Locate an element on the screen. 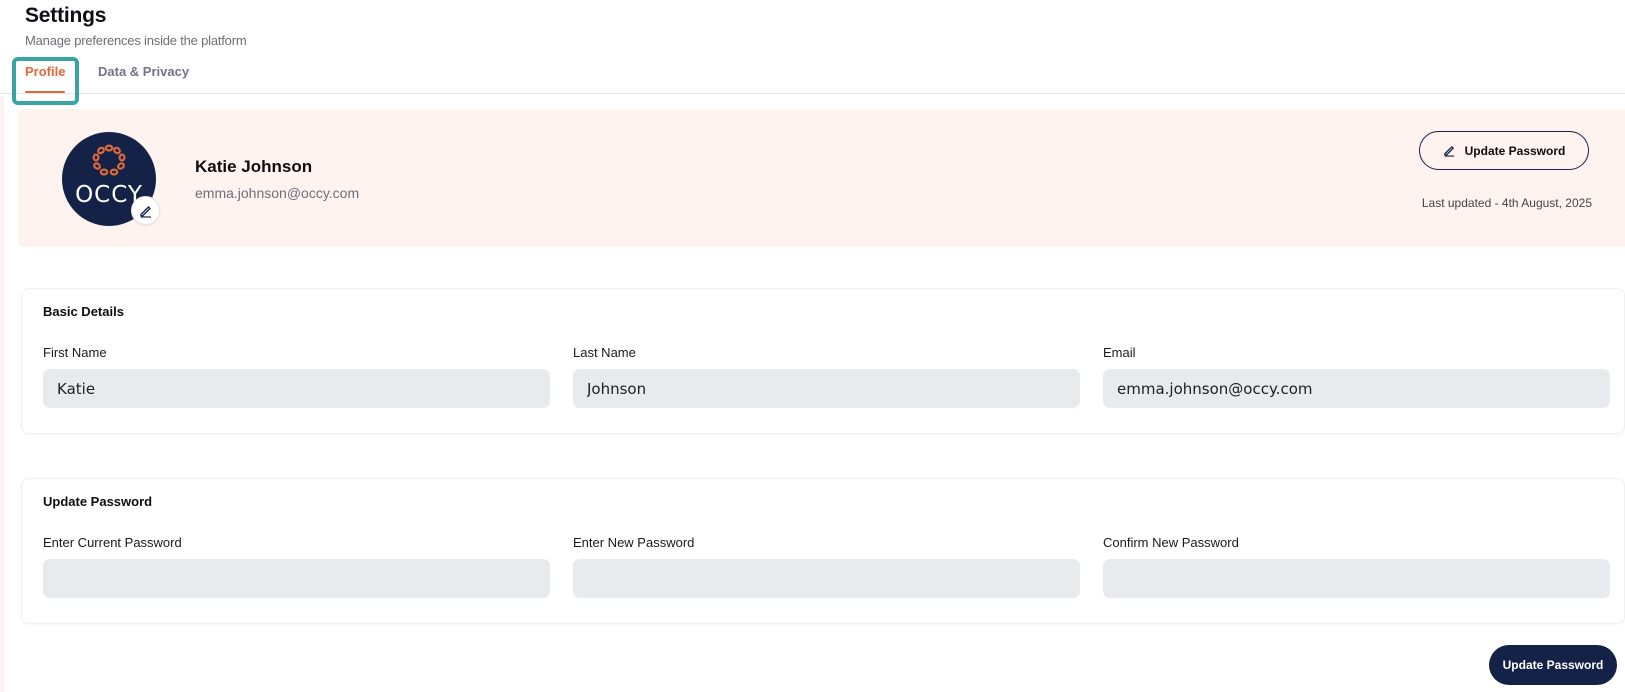  email-field: Email is located at coordinates (1356, 376).